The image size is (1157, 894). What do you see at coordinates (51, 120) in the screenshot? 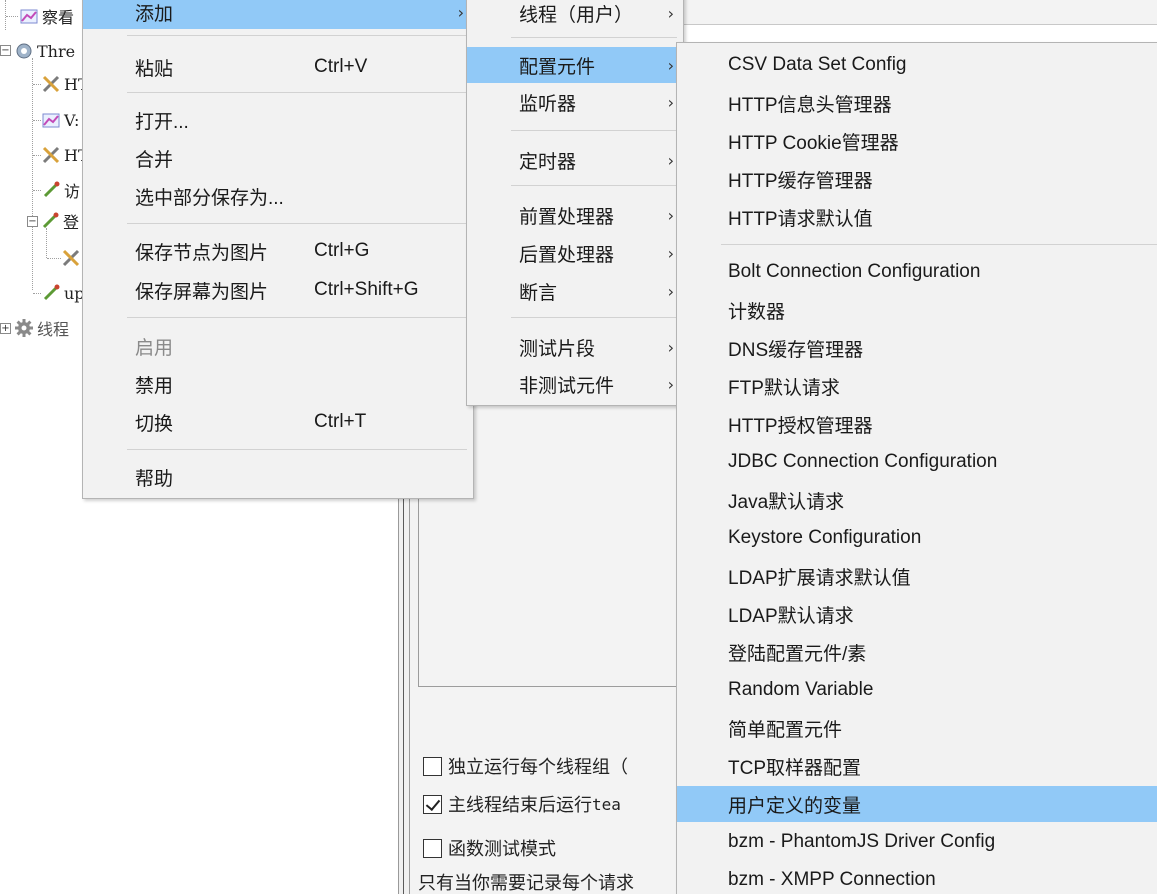
I see `listener-icon` at bounding box center [51, 120].